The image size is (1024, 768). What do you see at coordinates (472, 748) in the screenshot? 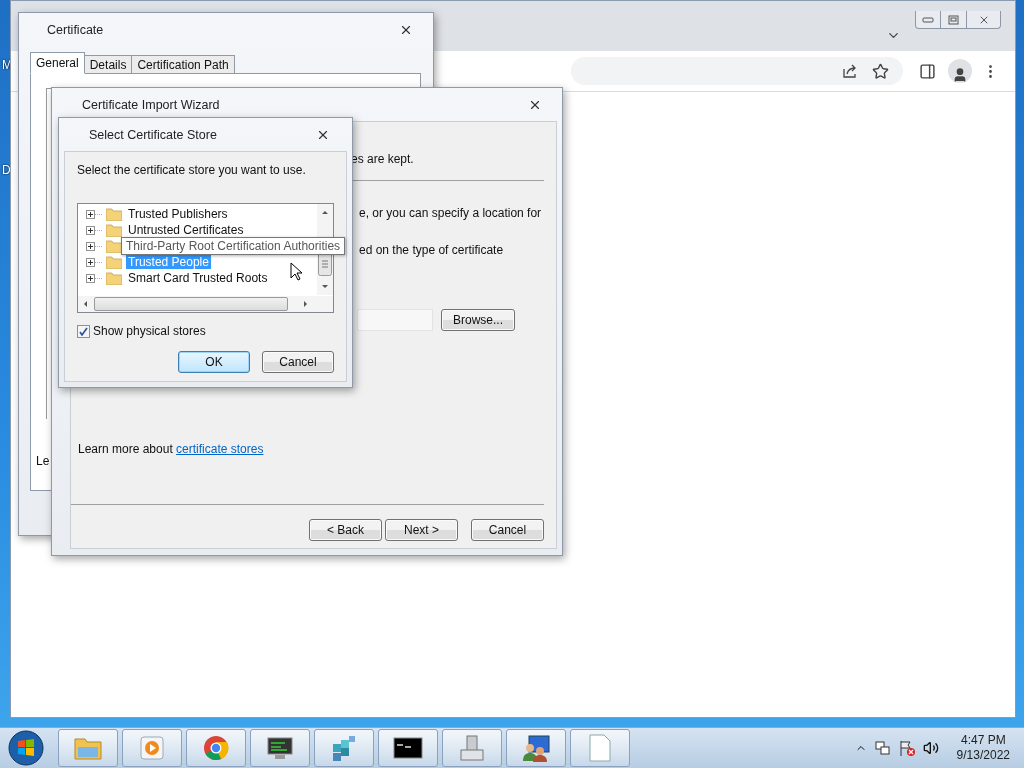
I see `server-icon` at bounding box center [472, 748].